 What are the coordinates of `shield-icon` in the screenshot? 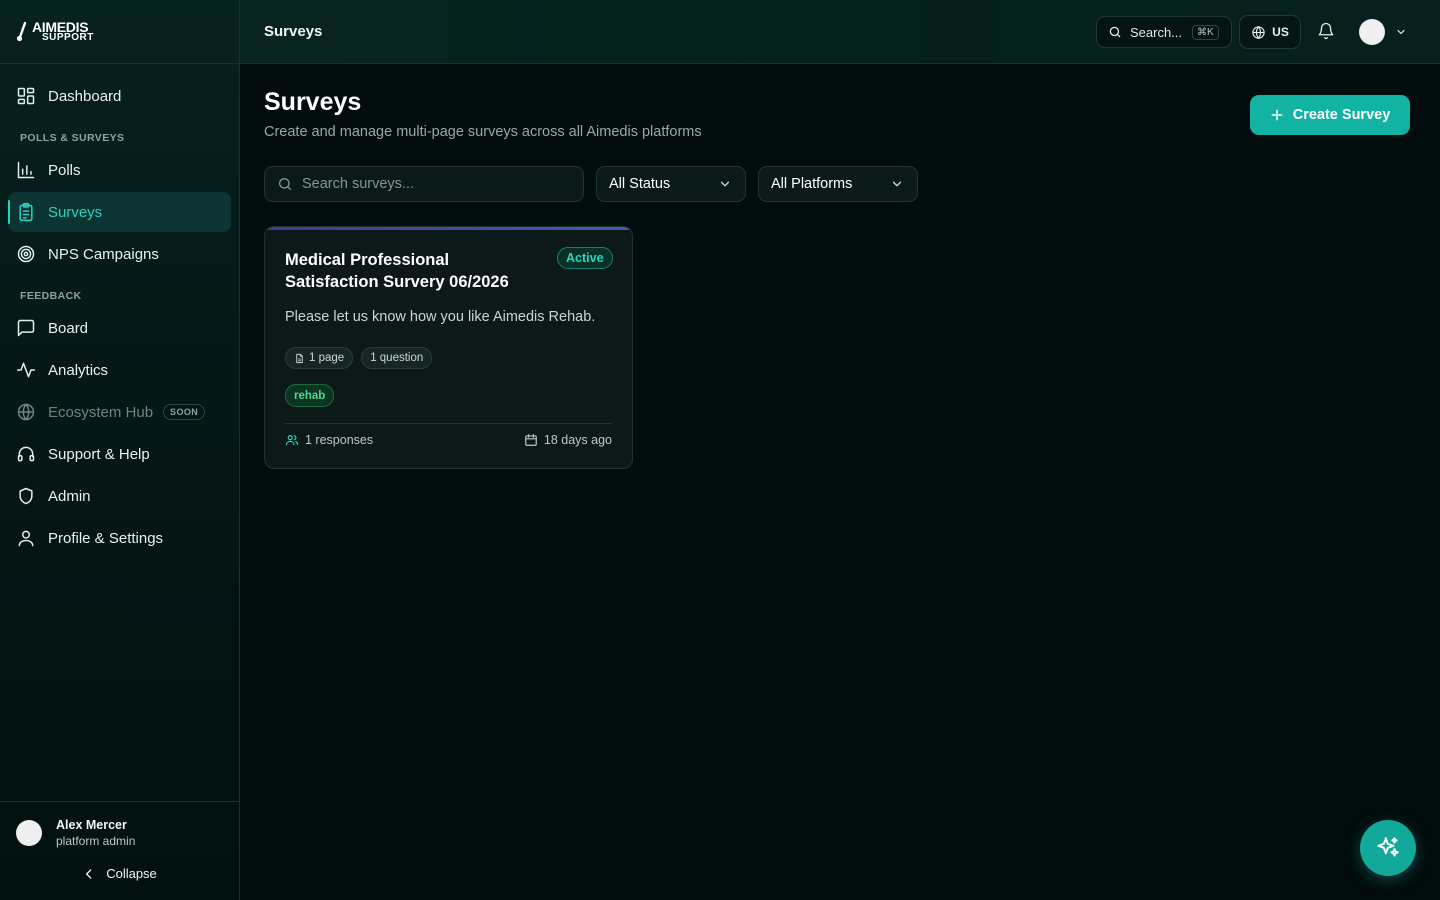 It's located at (26, 496).